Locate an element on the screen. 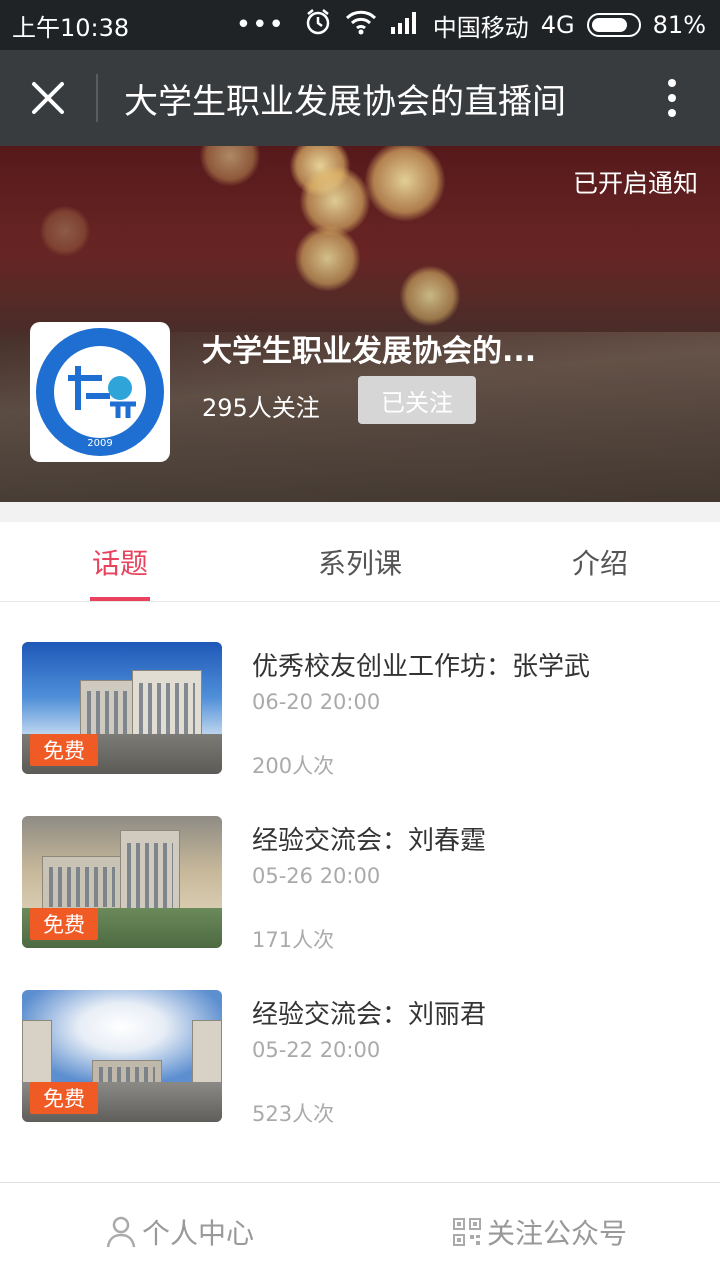  status-bar: 上午10:38 ••• 中国移动 4G 81% is located at coordinates (360, 25).